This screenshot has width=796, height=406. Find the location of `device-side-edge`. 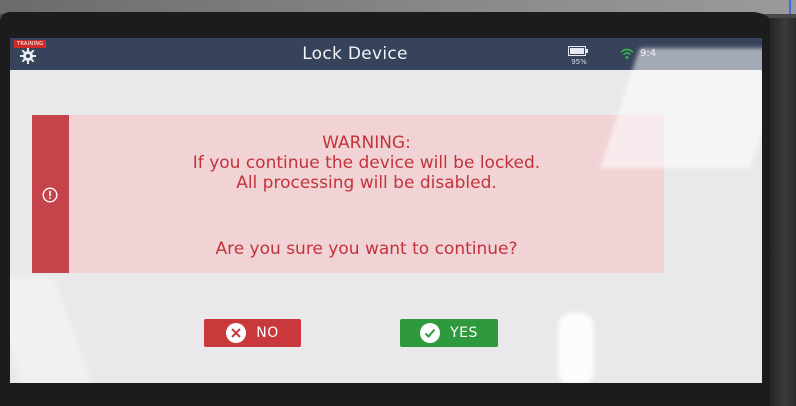

device-side-edge is located at coordinates (783, 212).